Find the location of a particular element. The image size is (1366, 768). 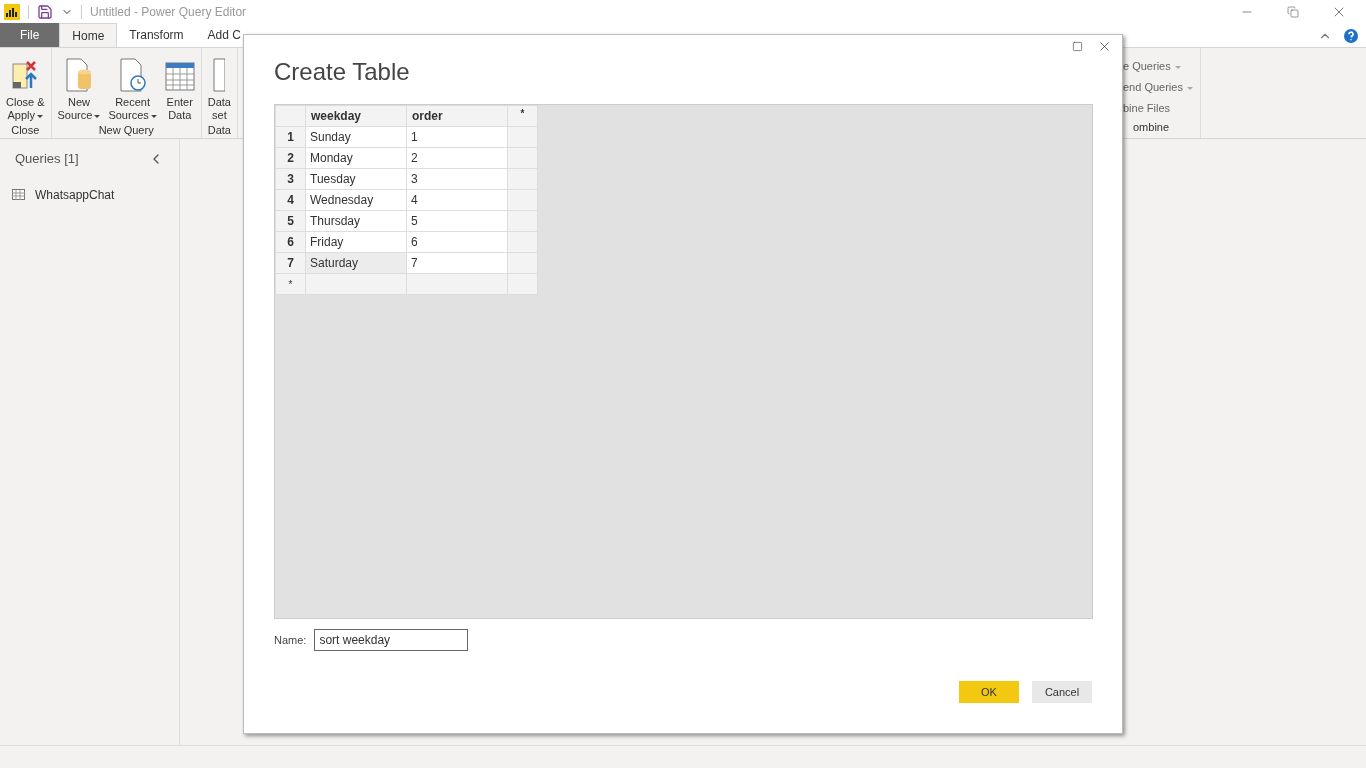

name-label: Name: is located at coordinates (290, 640).